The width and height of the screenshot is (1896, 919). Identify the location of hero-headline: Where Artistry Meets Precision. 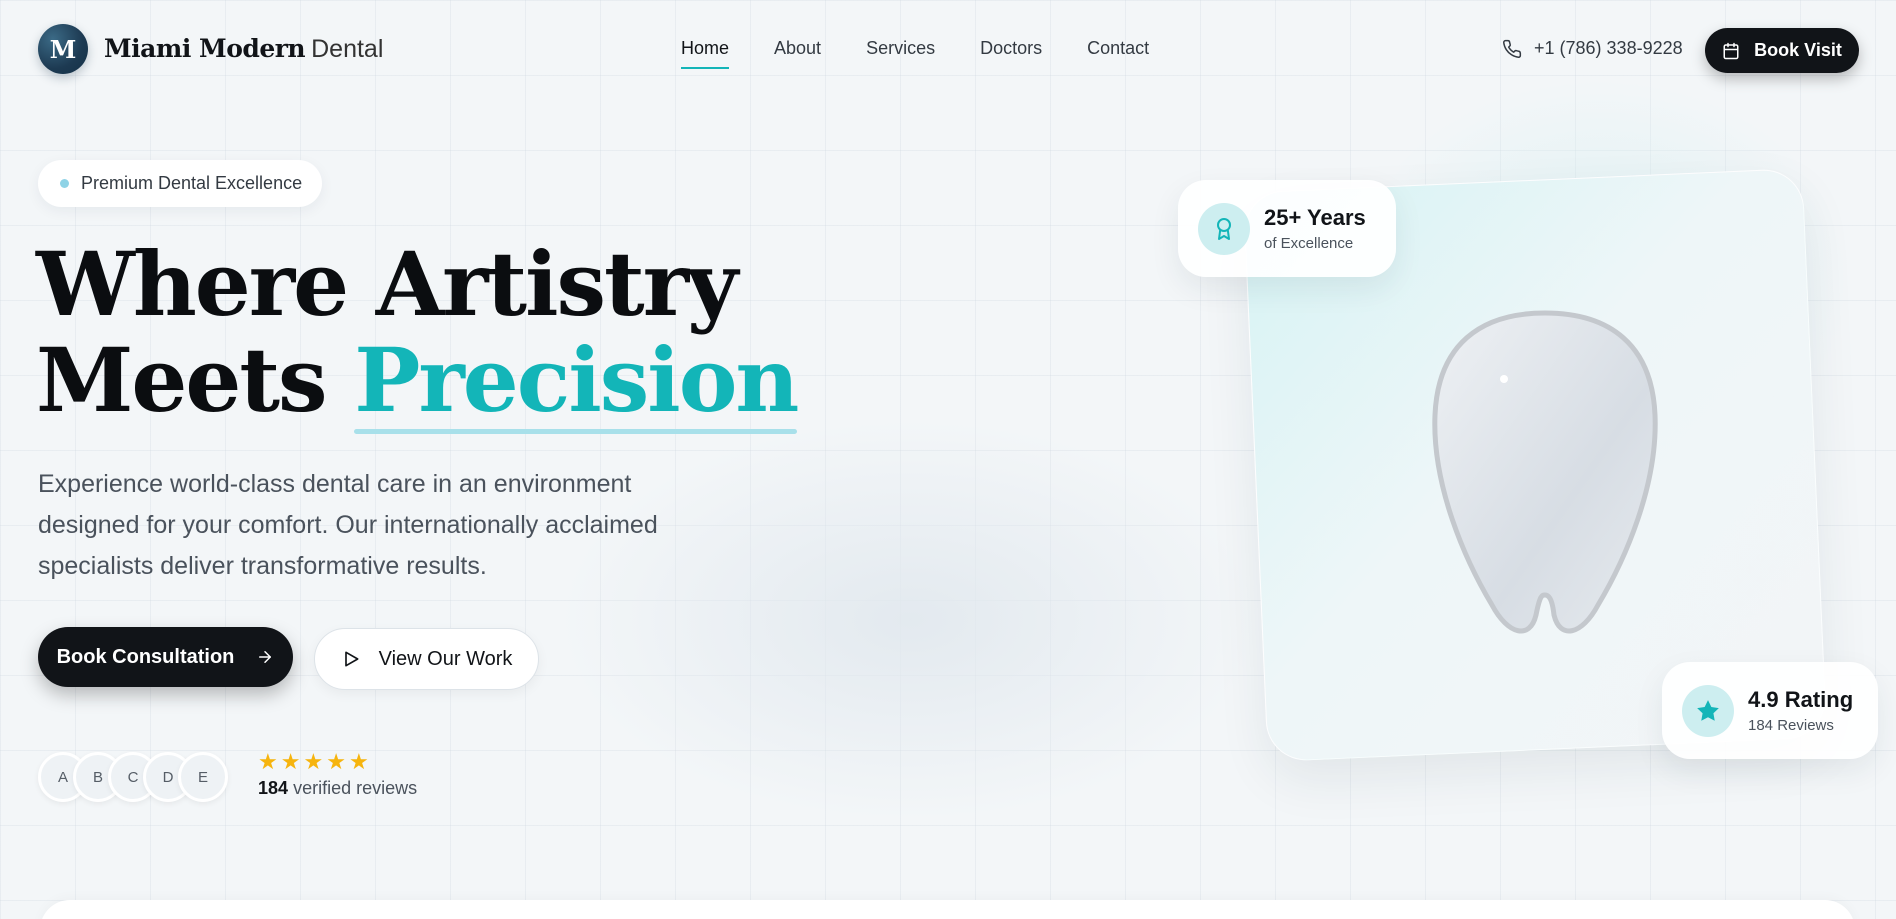
(417, 335).